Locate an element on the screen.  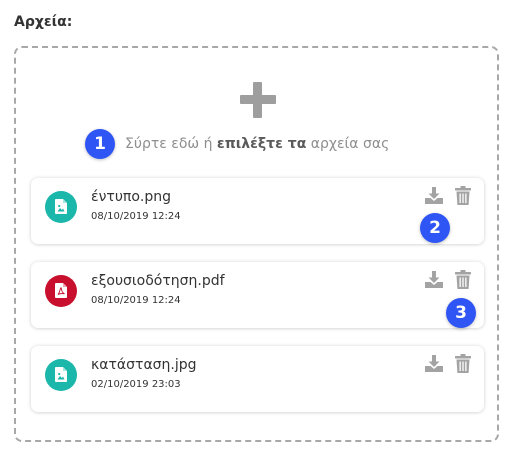
dropzone-instructions: Σύρτε εδώ ή επιλέξτε τα αρχεία σας is located at coordinates (257, 144).